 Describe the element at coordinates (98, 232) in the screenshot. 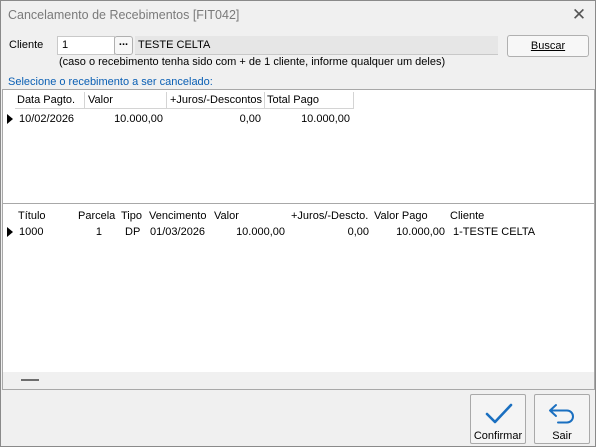

I see `title-parcela: 1` at that location.